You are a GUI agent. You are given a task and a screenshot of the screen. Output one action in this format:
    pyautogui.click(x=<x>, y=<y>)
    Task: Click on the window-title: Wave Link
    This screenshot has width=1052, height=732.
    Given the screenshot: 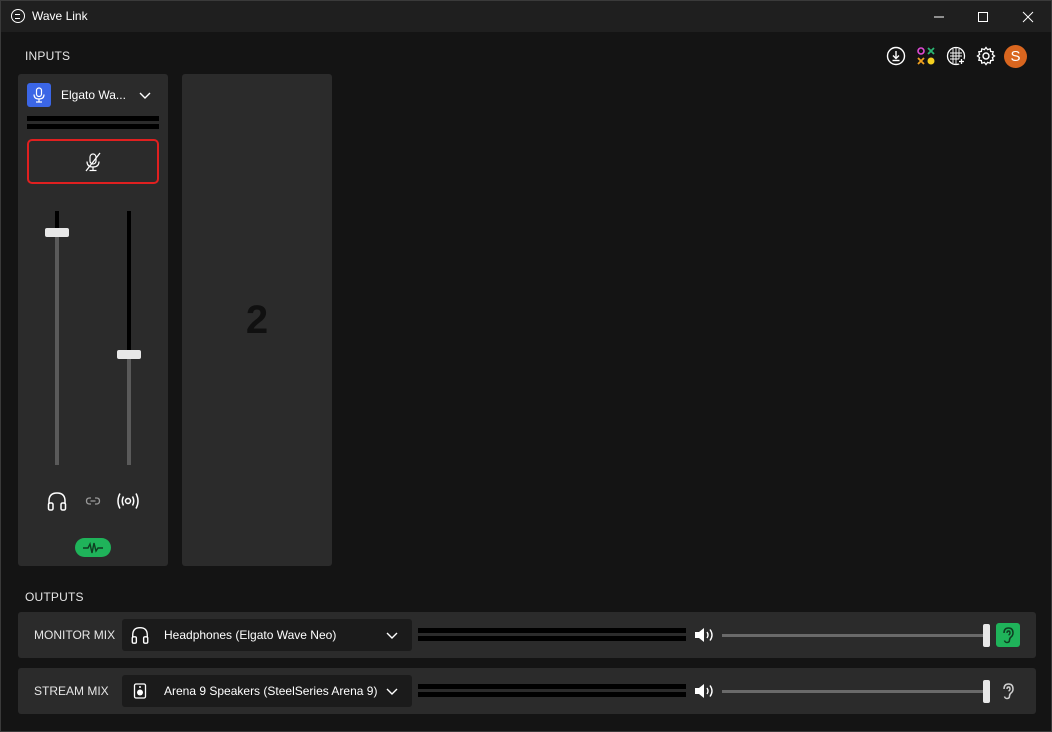 What is the action you would take?
    pyautogui.click(x=60, y=16)
    